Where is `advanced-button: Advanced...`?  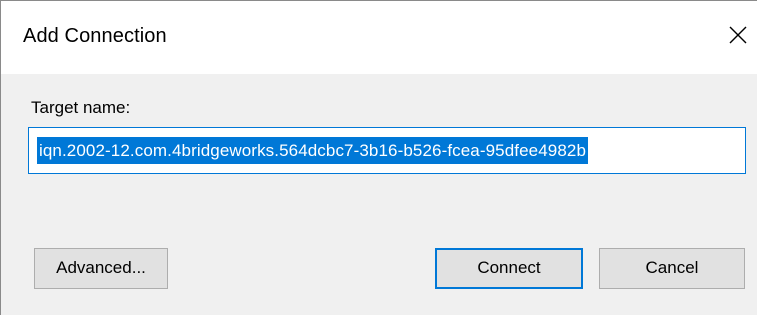 advanced-button: Advanced... is located at coordinates (101, 268).